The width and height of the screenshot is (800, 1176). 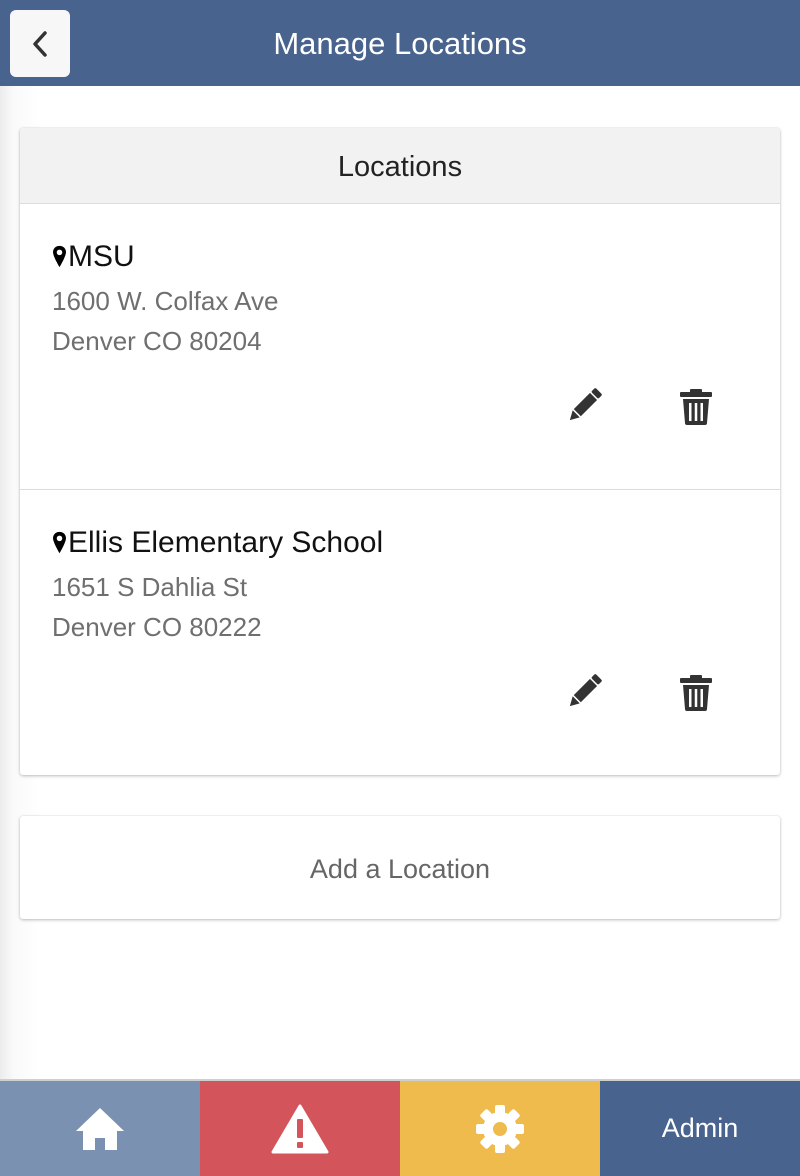 I want to click on tab-admin-label: Admin, so click(x=700, y=1128).